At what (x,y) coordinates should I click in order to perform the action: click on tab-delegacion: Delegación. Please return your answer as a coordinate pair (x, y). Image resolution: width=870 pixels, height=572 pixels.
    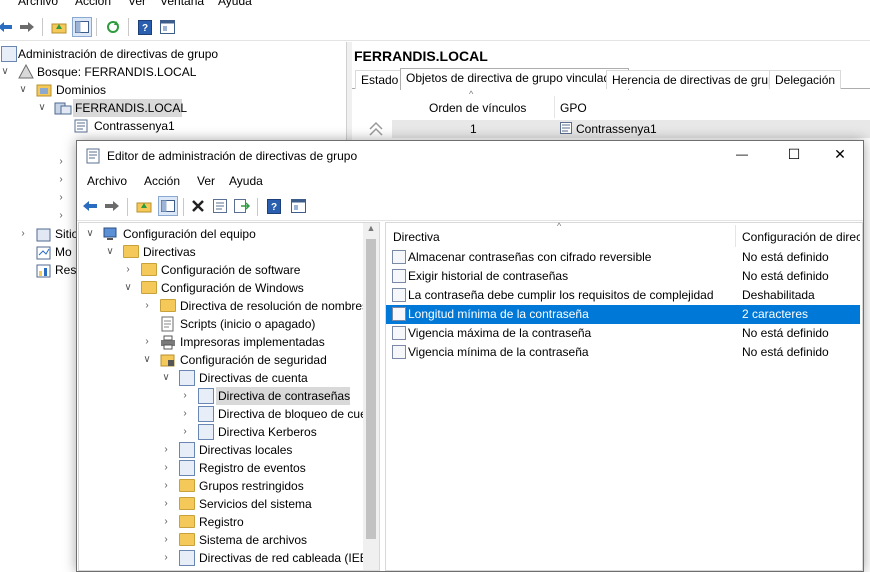
    Looking at the image, I should click on (805, 79).